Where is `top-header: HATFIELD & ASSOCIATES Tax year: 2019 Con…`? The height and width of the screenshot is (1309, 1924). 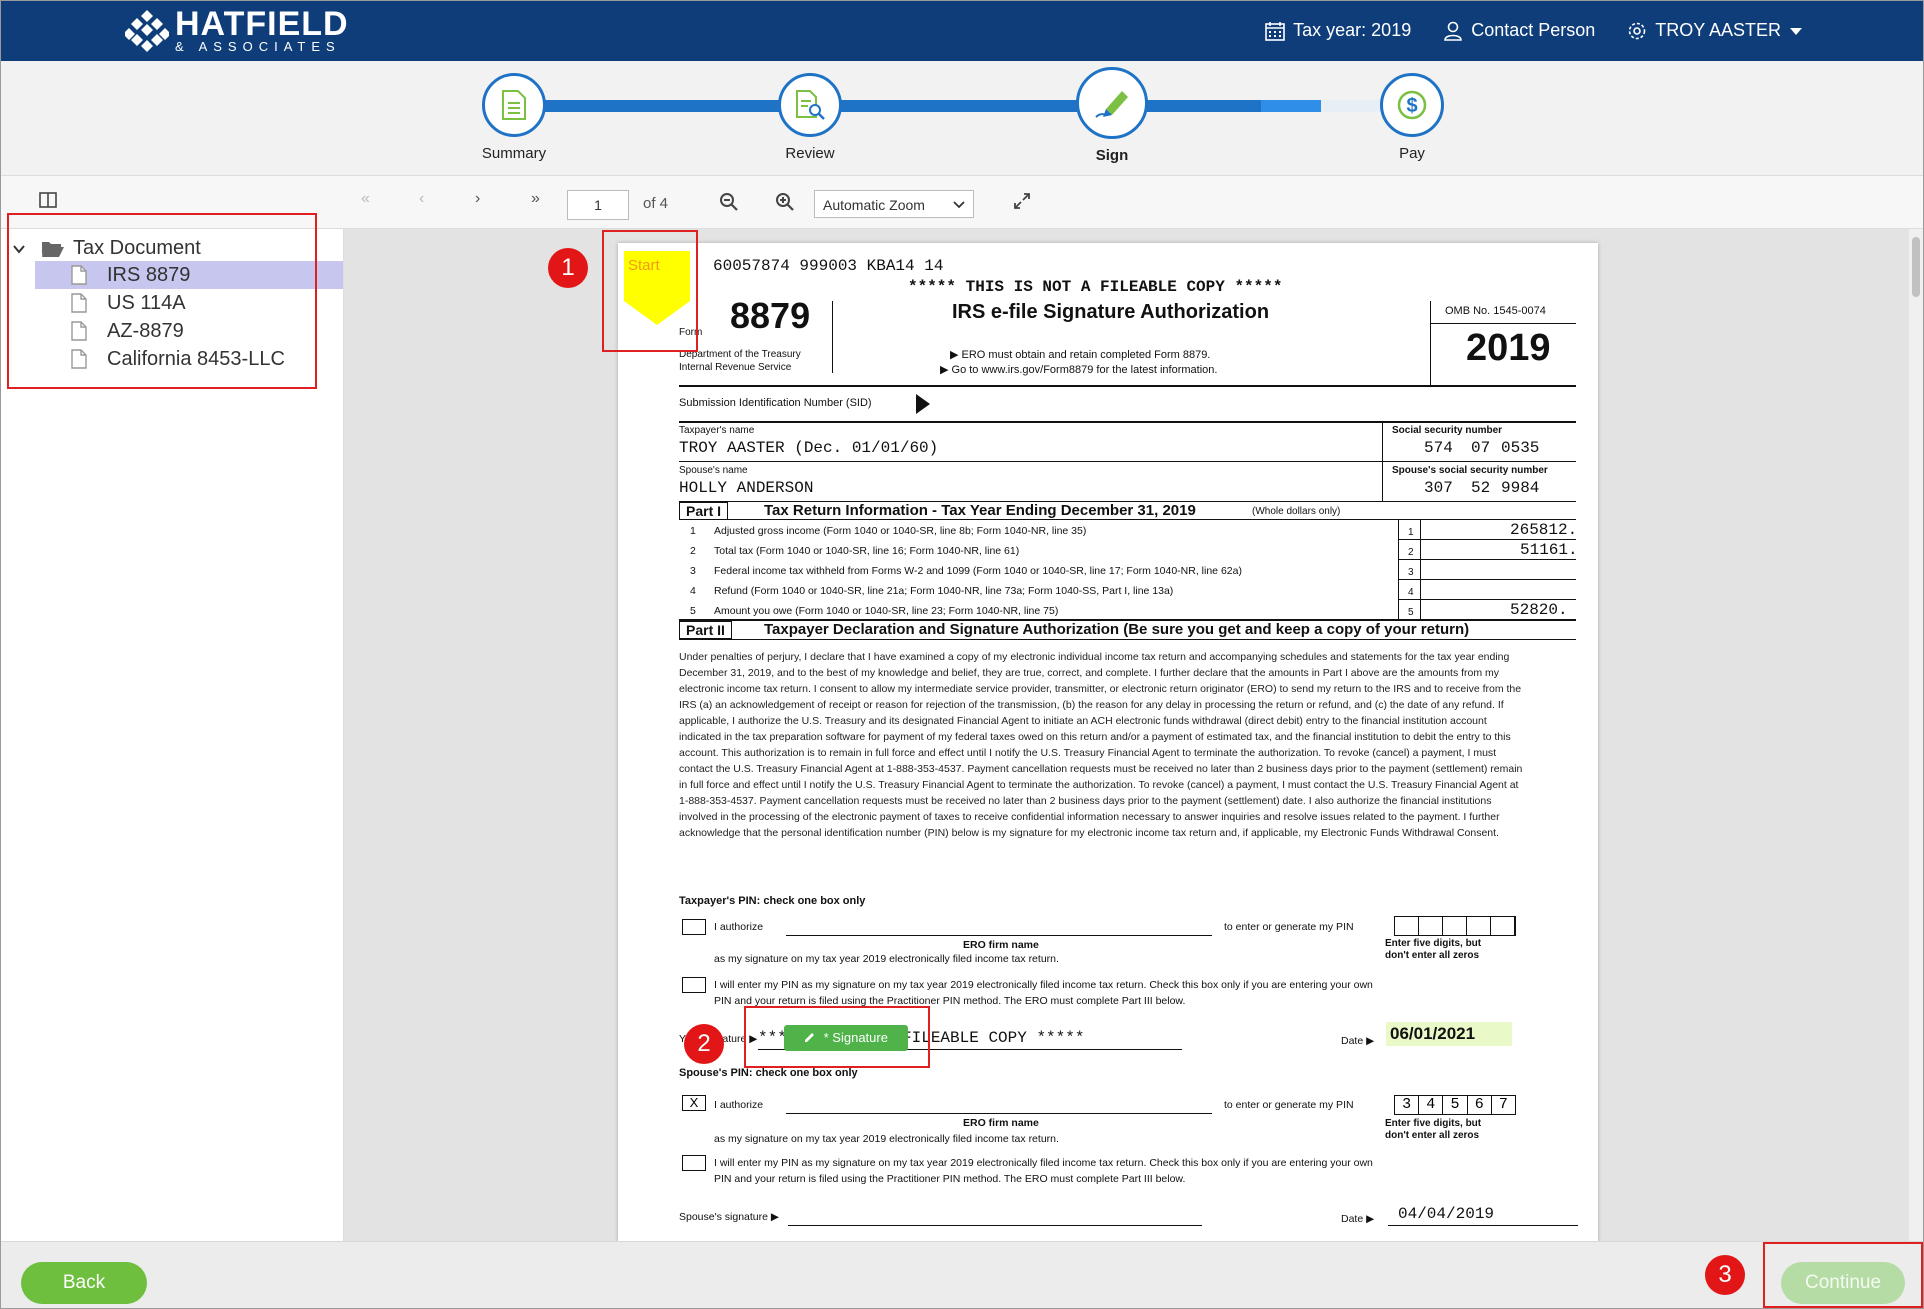
top-header: HATFIELD & ASSOCIATES Tax year: 2019 Con… is located at coordinates (962, 31).